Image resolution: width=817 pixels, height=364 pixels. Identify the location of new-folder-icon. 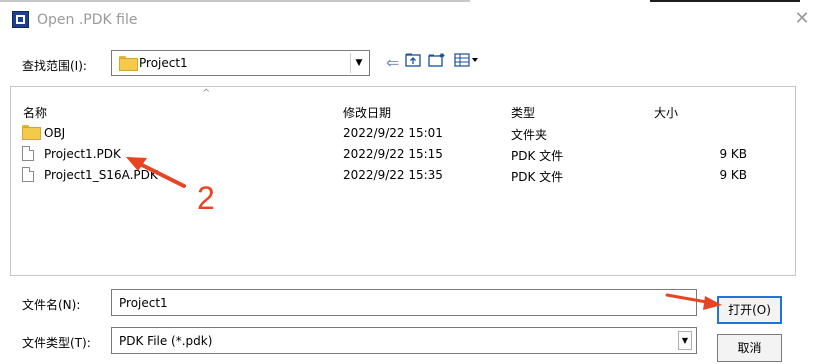
(437, 63).